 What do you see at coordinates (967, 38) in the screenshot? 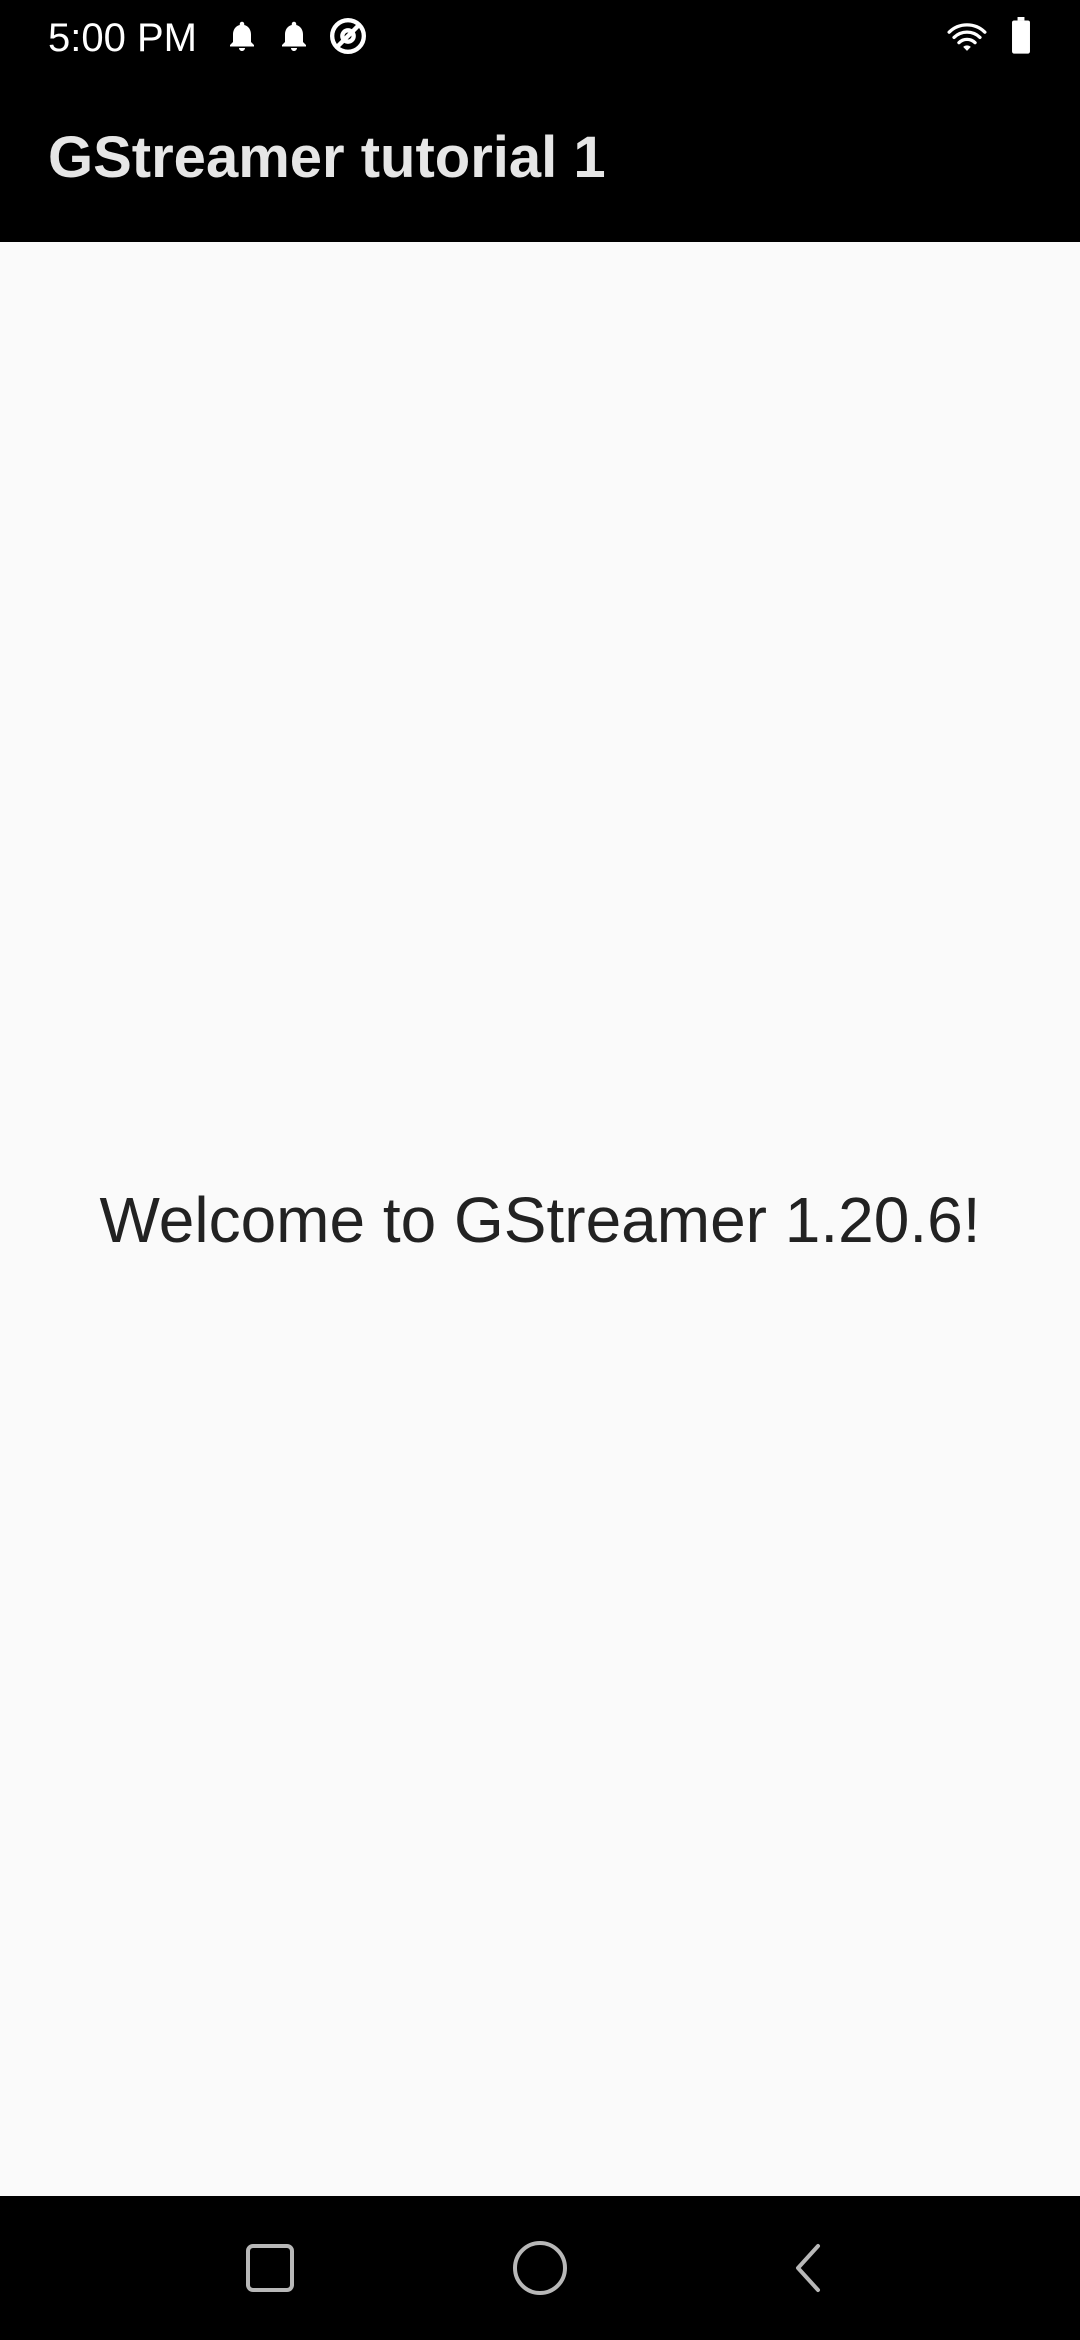
I see `wifi-icon` at bounding box center [967, 38].